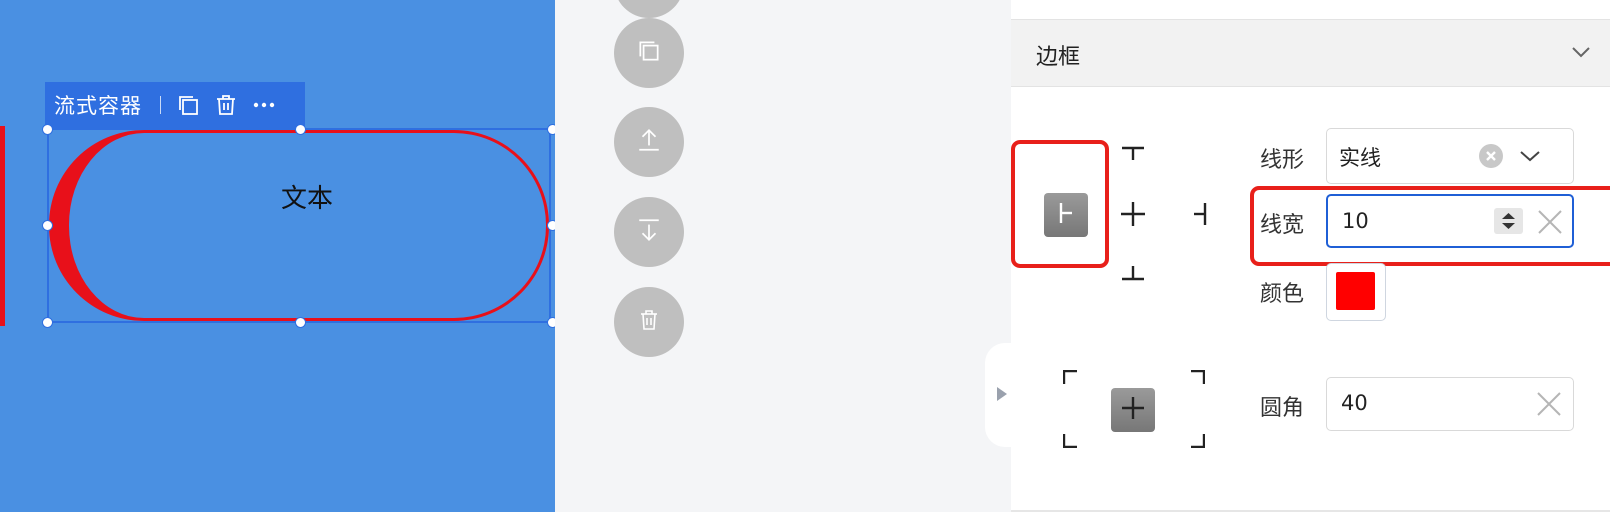 The width and height of the screenshot is (1610, 512). I want to click on section-title: 边框, so click(1058, 57).